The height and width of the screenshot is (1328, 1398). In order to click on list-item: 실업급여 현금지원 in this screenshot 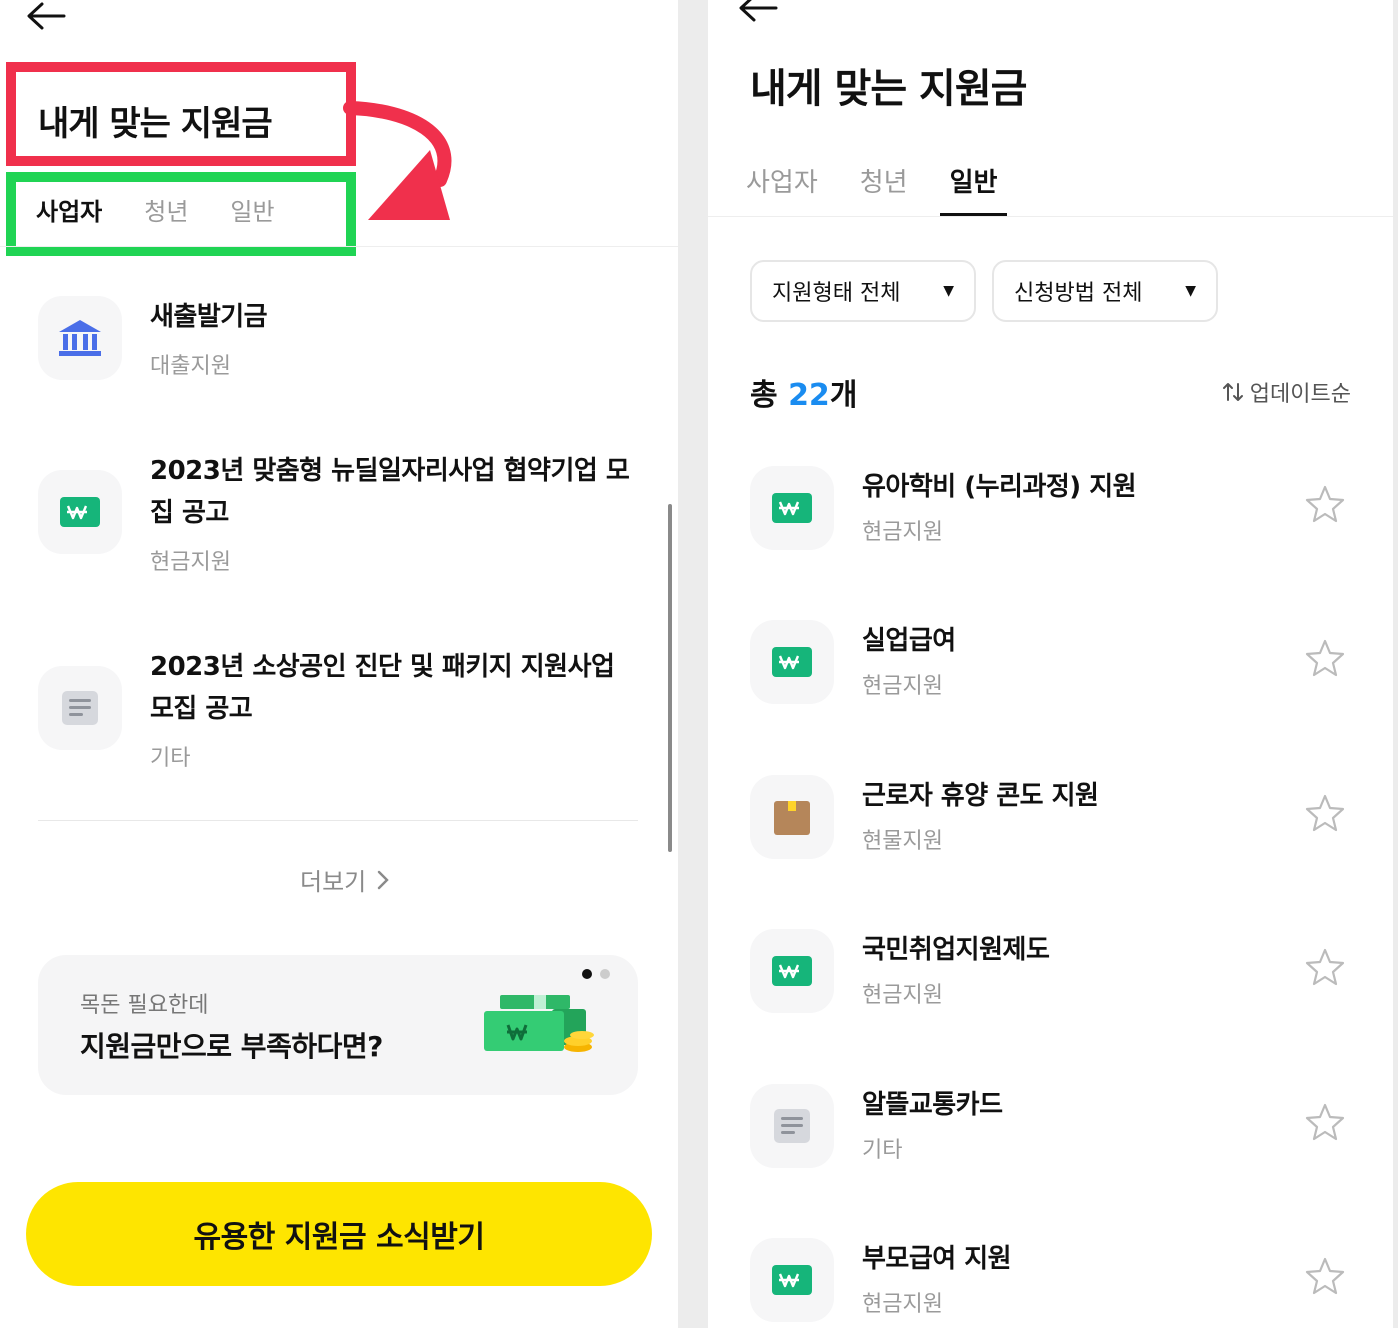, I will do `click(1051, 665)`.